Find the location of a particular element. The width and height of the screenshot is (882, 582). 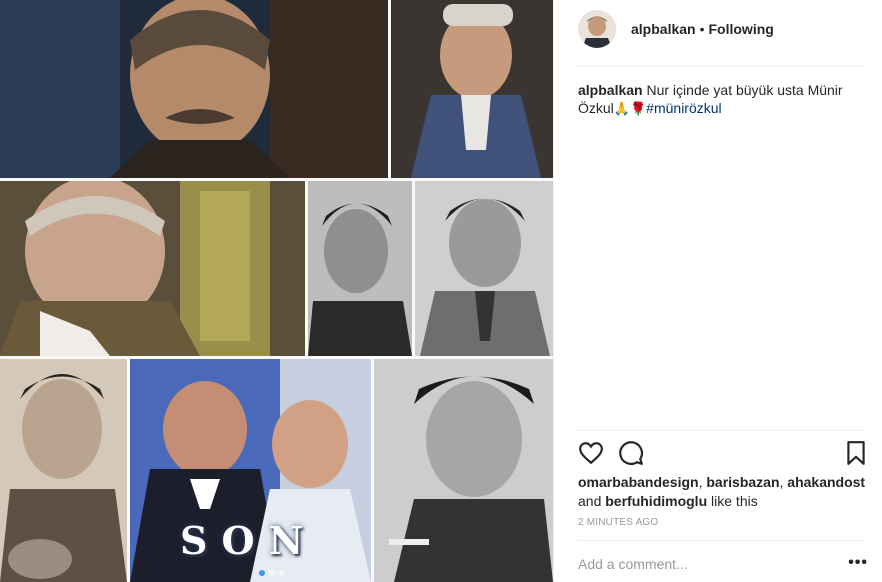

caption-username: alpbalkan is located at coordinates (610, 90).